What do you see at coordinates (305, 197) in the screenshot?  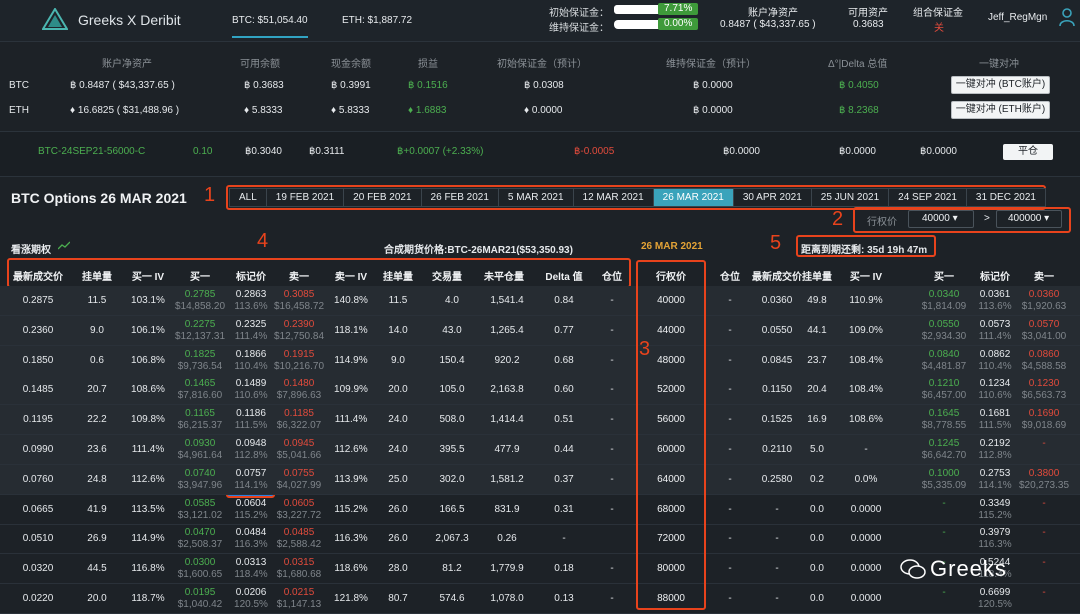 I see `expiry-tab: 19 FEB 2021` at bounding box center [305, 197].